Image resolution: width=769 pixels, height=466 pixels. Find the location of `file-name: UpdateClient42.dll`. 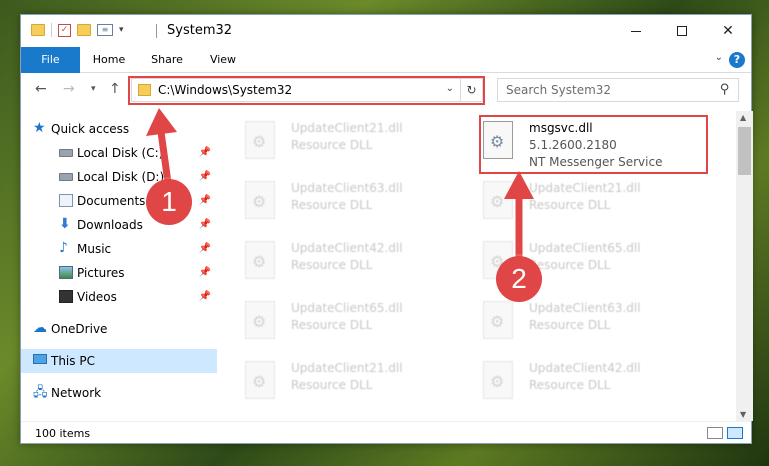

file-name: UpdateClient42.dll is located at coordinates (585, 368).